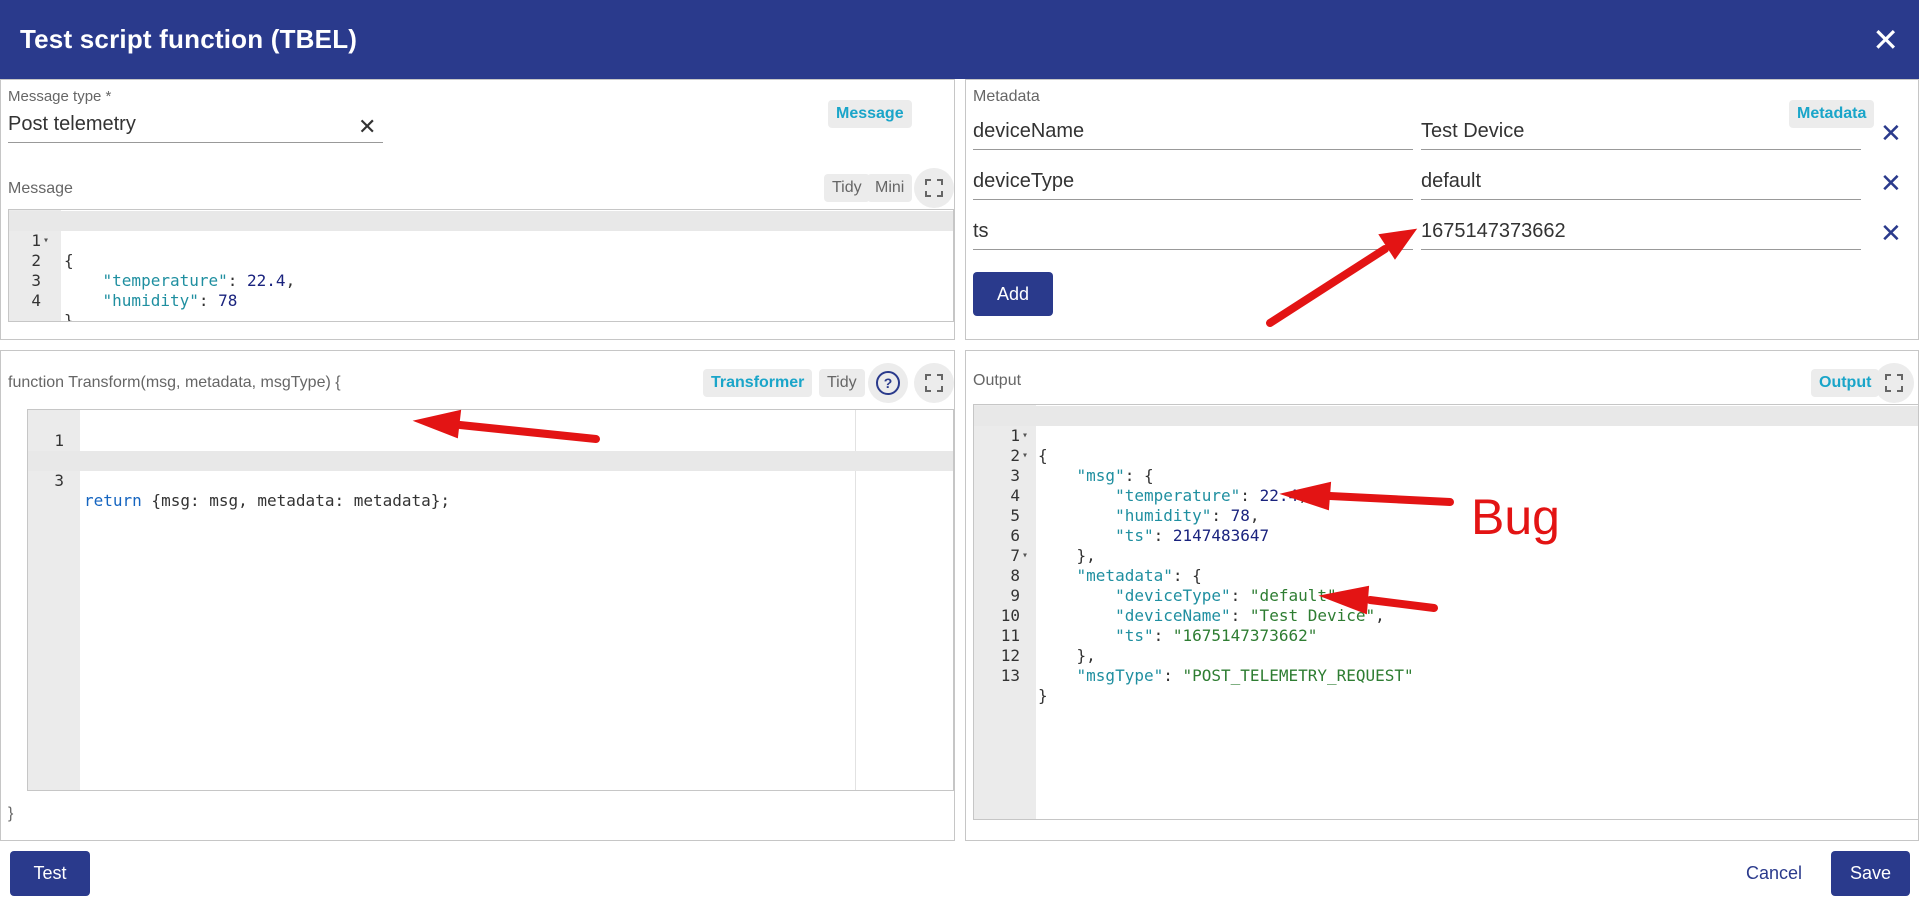 The width and height of the screenshot is (1919, 905). I want to click on editor-line: 3 "temperature": 22.4,, so click(1159, 485).